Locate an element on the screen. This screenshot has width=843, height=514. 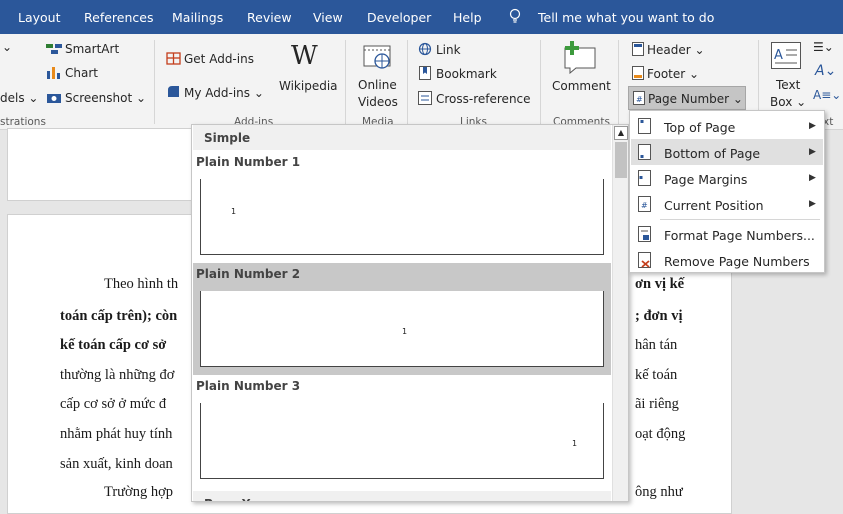
group-label-illustrations: strations is located at coordinates (23, 122).